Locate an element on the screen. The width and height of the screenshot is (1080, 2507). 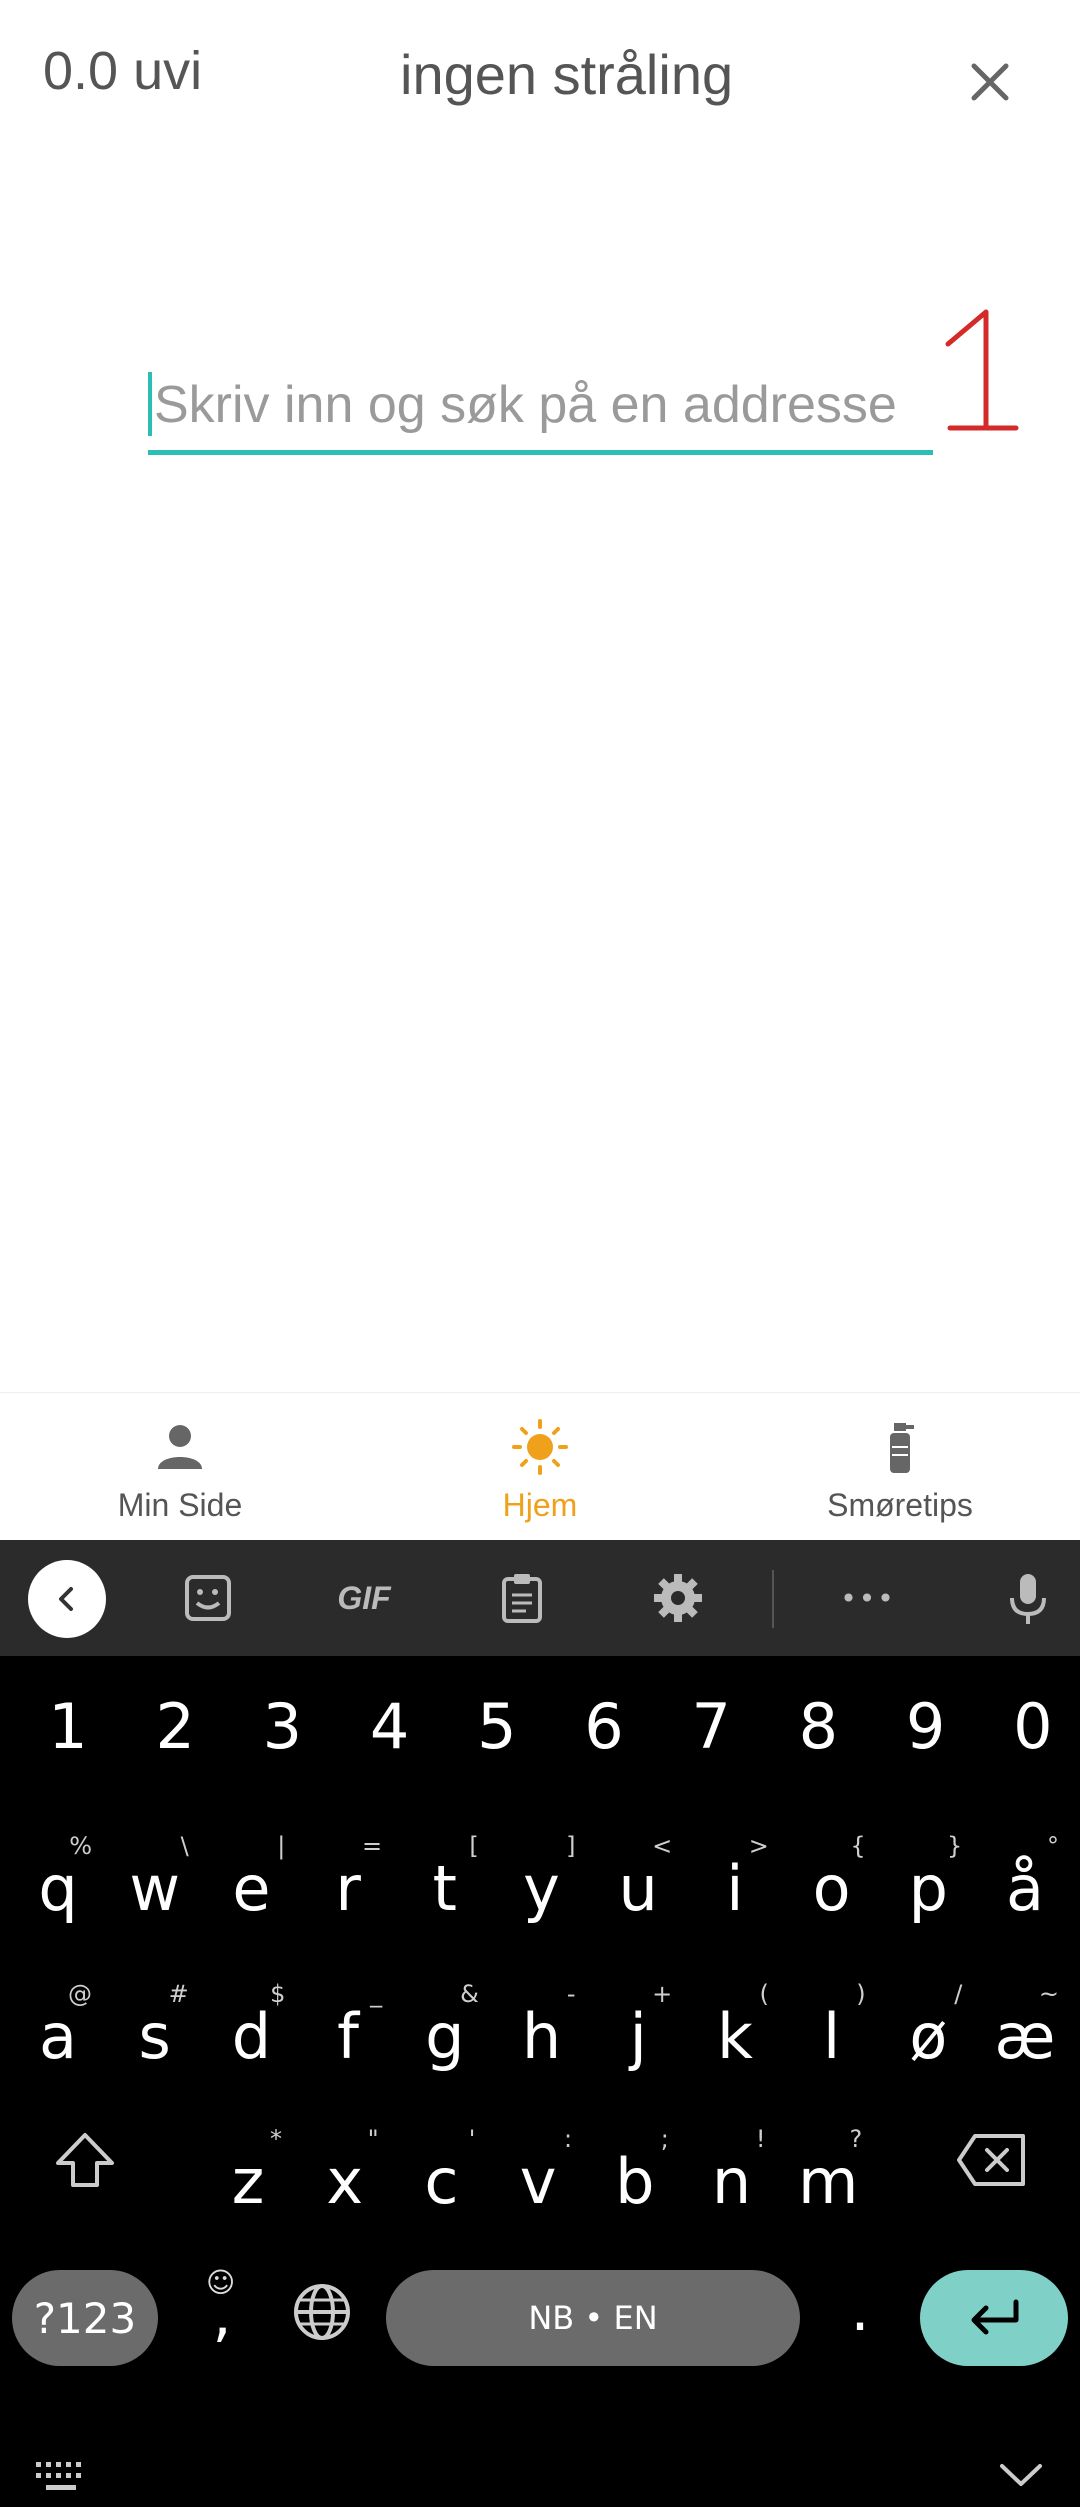
letter-key: j + is located at coordinates (638, 2034).